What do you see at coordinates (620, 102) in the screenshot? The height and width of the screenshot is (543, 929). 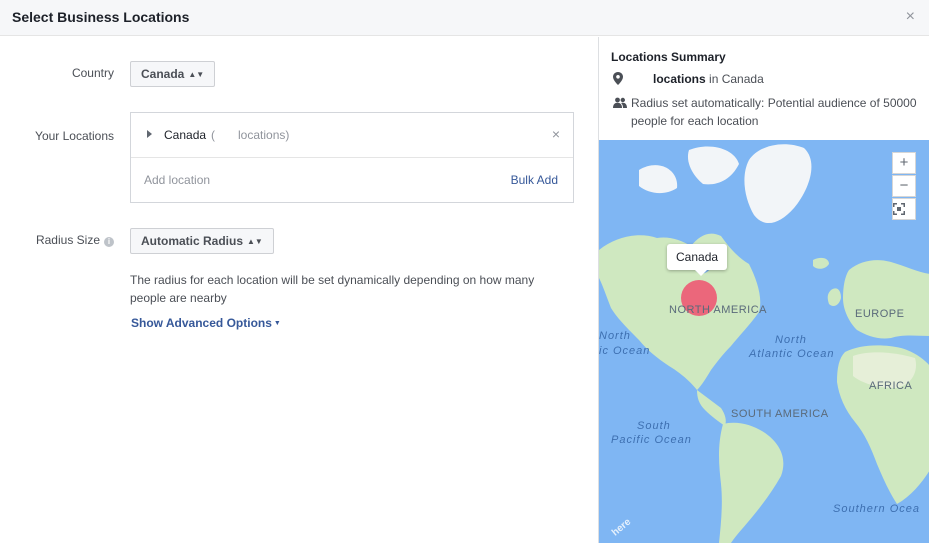 I see `people-icon` at bounding box center [620, 102].